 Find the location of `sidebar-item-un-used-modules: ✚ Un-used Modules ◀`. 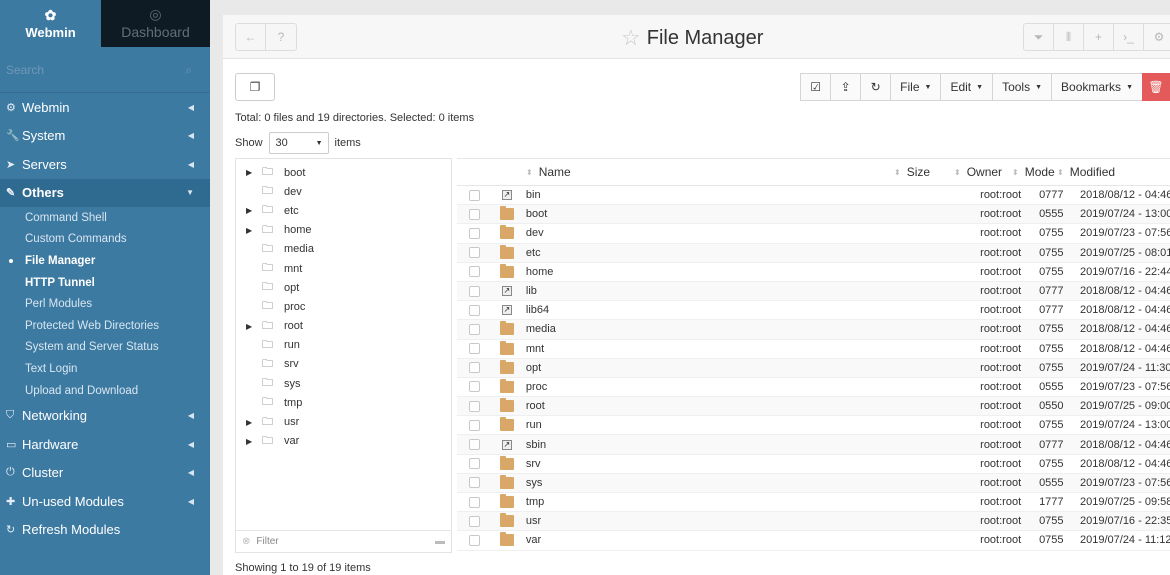

sidebar-item-un-used-modules: ✚ Un-used Modules ◀ is located at coordinates (105, 501).